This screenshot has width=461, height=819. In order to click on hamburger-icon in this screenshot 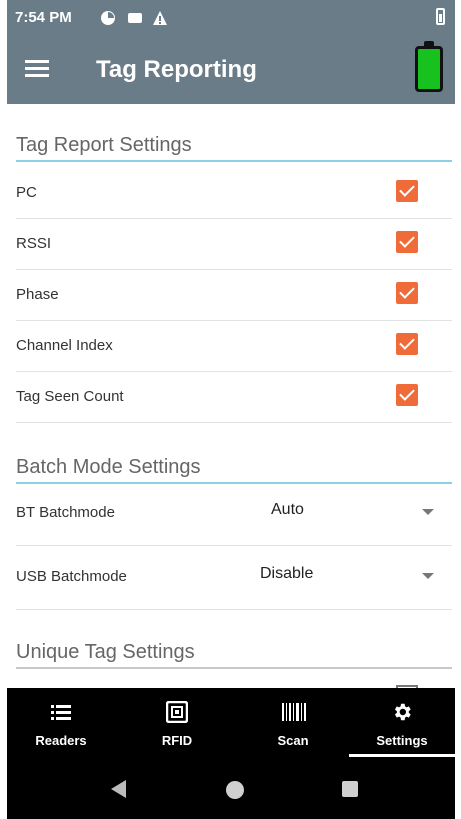, I will do `click(37, 69)`.